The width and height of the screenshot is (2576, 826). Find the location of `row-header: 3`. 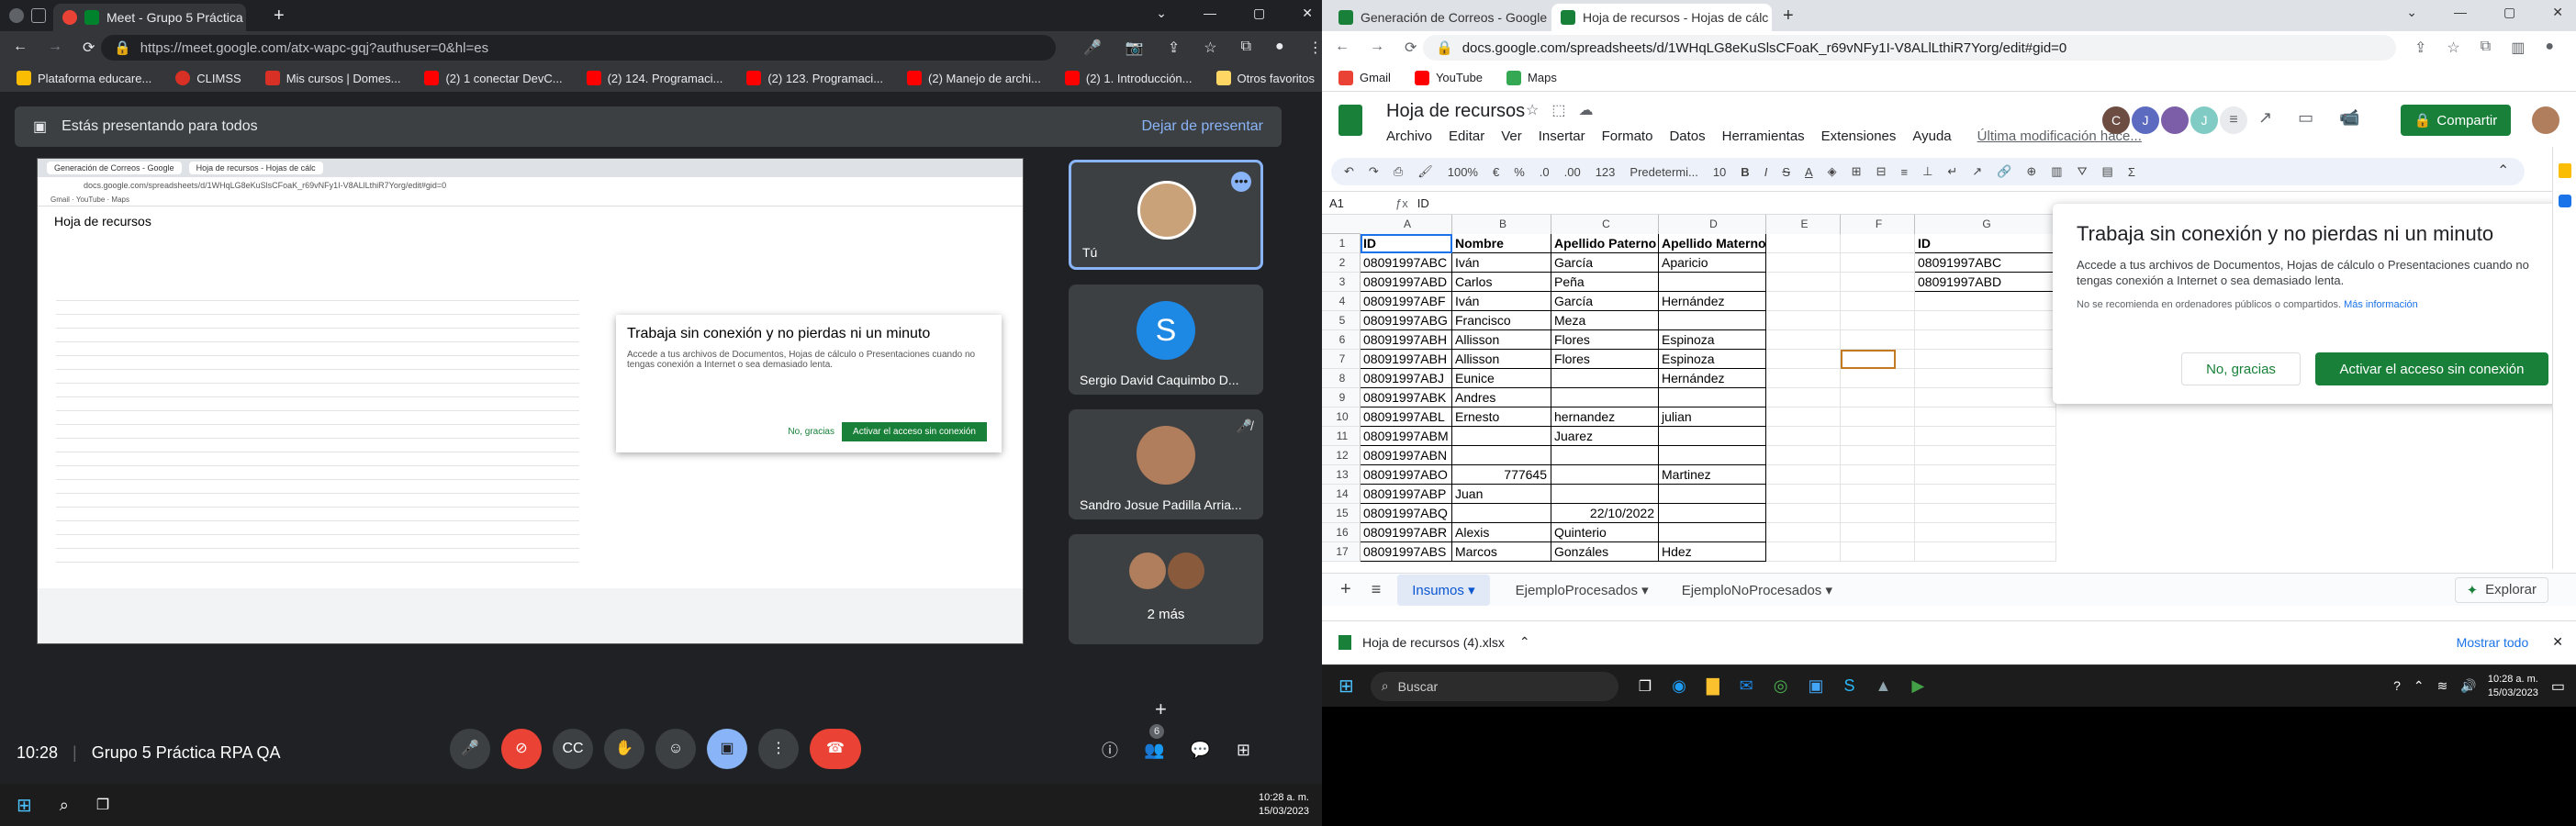

row-header: 3 is located at coordinates (1341, 282).